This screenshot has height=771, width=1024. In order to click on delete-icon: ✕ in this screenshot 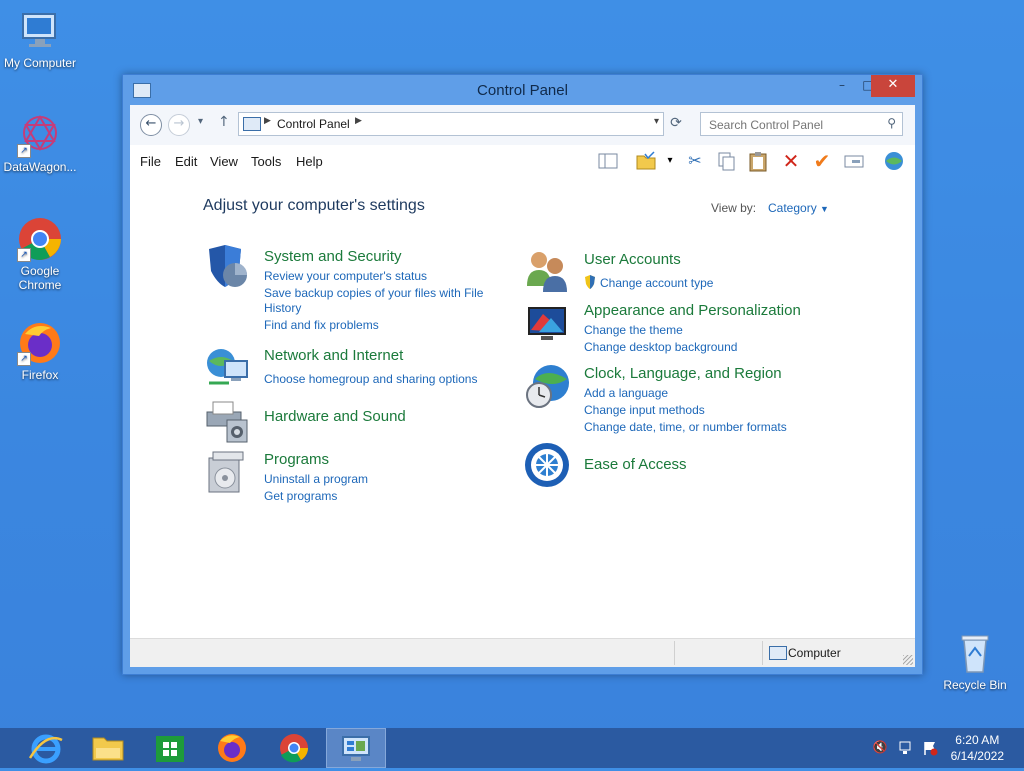, I will do `click(791, 161)`.